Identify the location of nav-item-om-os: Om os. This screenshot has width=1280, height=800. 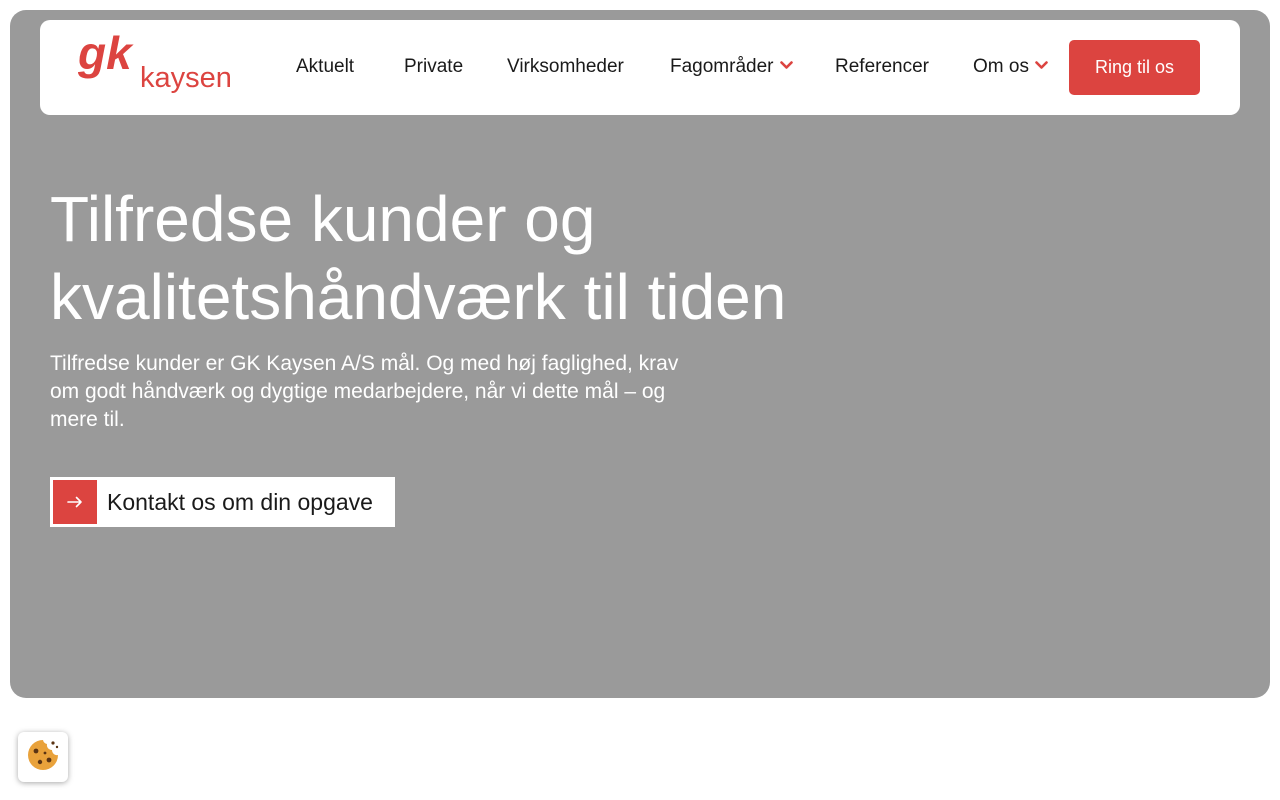
(1010, 67).